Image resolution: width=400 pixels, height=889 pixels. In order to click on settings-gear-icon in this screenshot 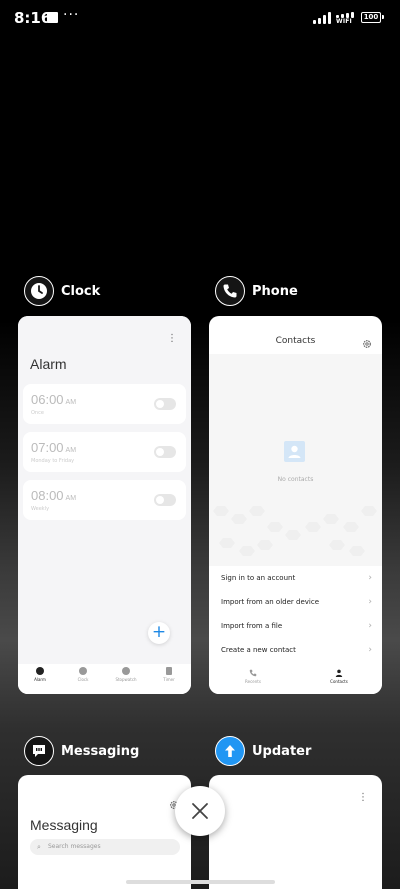, I will do `click(367, 343)`.